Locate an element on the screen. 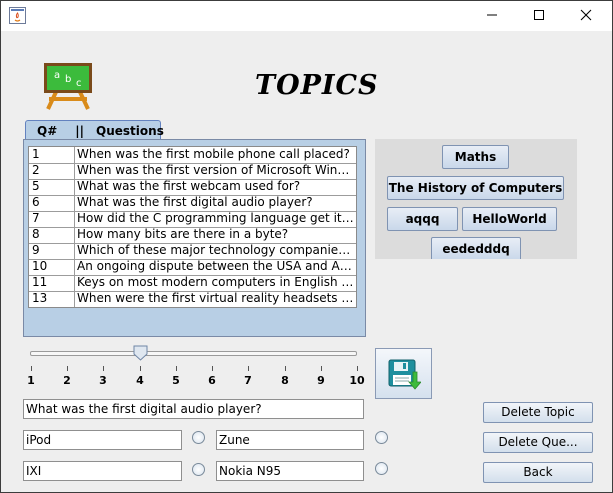  minimize-icon is located at coordinates (492, 15).